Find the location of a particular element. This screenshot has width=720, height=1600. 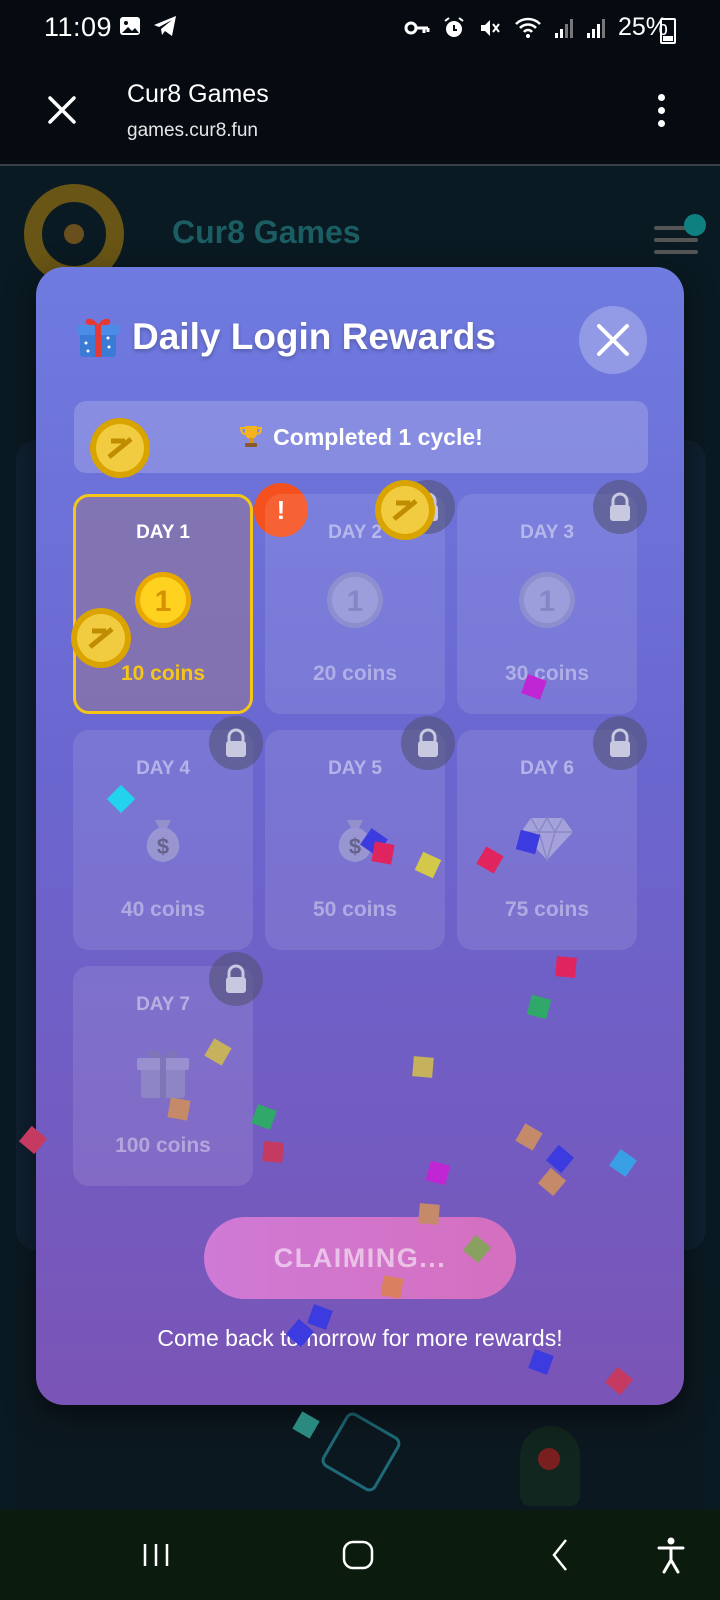

reward-amount: 50 coins is located at coordinates (355, 909).